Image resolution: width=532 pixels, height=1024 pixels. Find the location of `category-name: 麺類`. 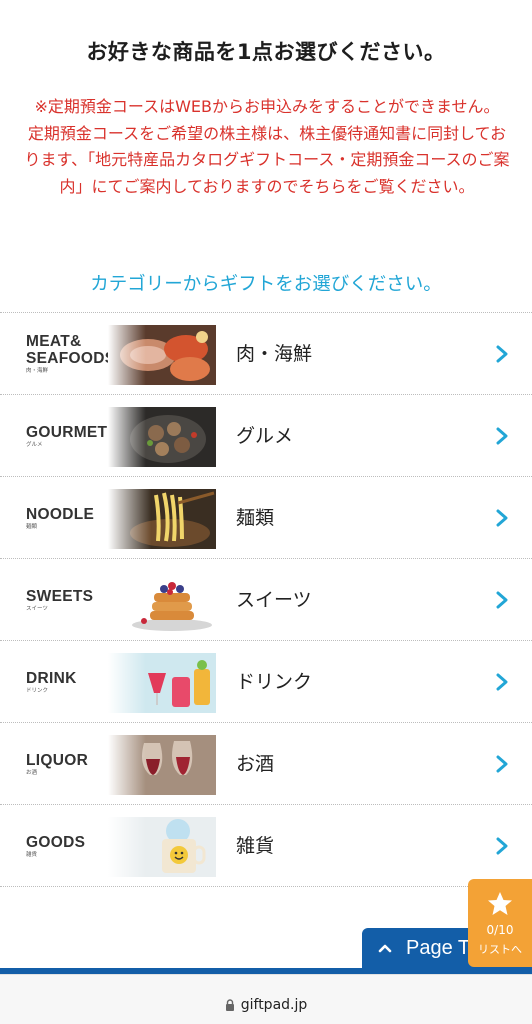

category-name: 麺類 is located at coordinates (255, 518).